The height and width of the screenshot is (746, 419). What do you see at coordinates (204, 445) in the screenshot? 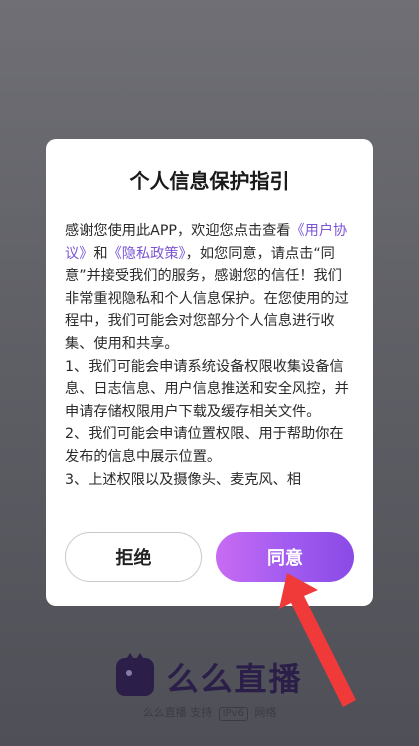
I see `permission-item-2: 2、我们可能会申请位置权限、用于帮助你在发布的信息中展示位置。` at bounding box center [204, 445].